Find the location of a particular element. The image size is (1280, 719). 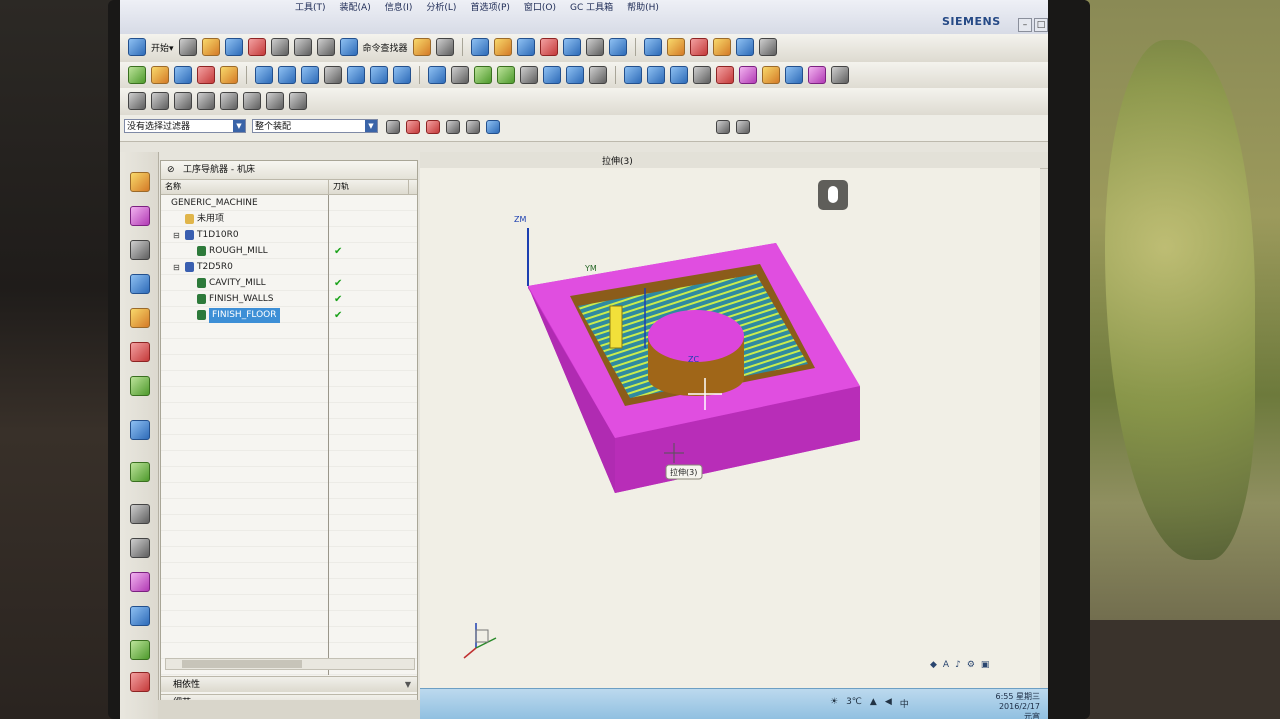

create-geometry-icon is located at coordinates (183, 75).